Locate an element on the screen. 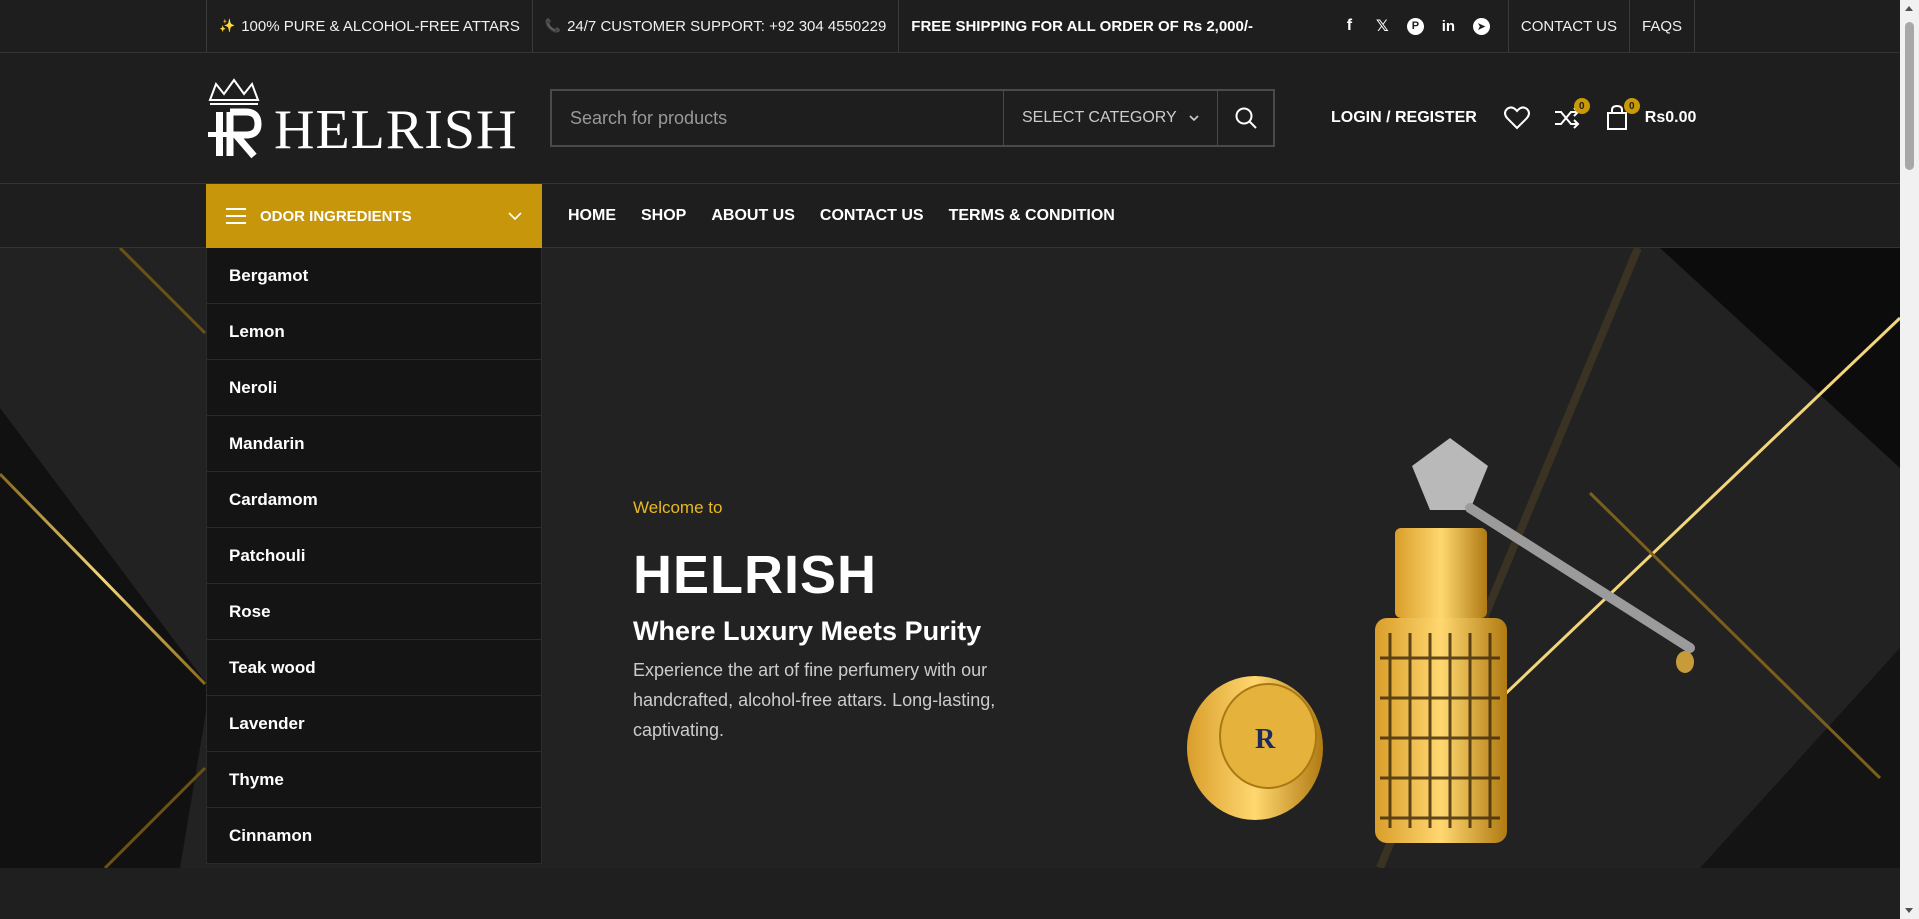 Image resolution: width=1919 pixels, height=919 pixels. linkedin-icon: in is located at coordinates (1448, 26).